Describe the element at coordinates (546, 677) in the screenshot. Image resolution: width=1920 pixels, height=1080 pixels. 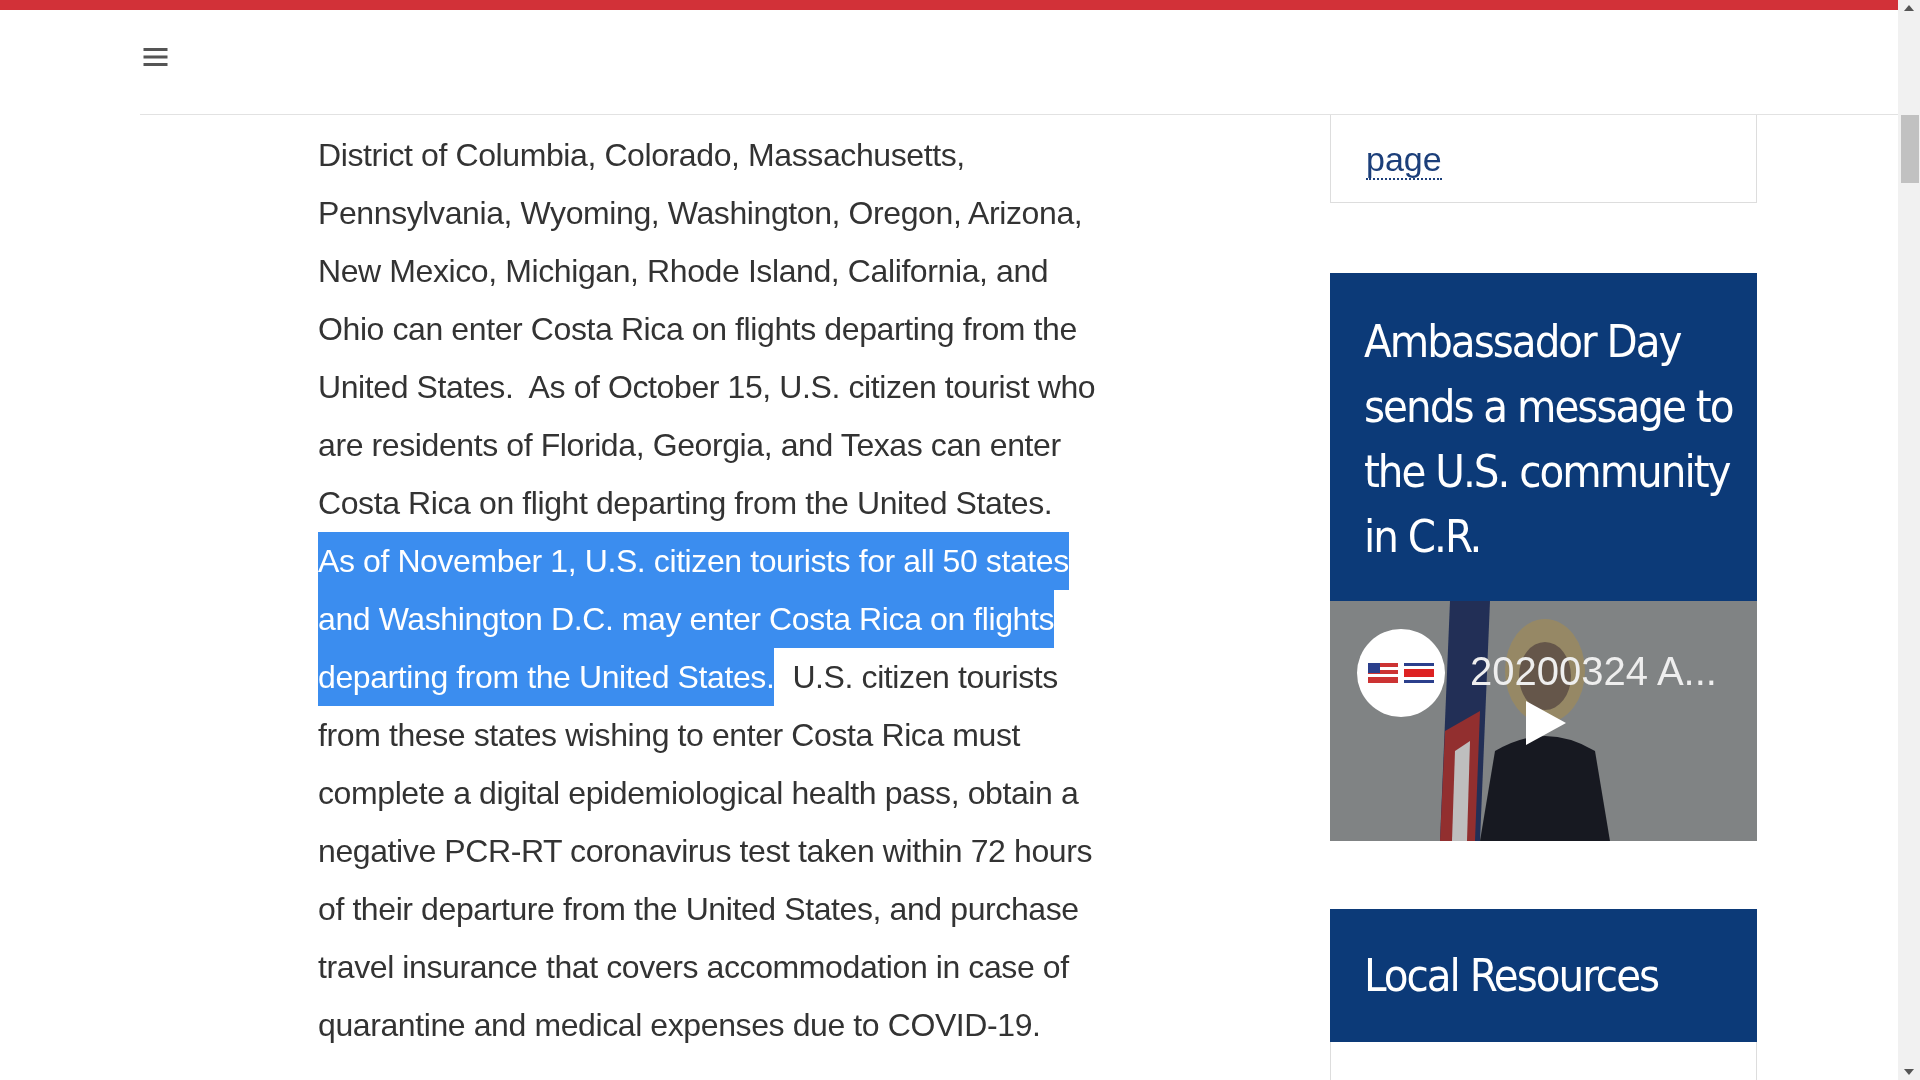
I see `selected-text: departing from the United States.` at that location.